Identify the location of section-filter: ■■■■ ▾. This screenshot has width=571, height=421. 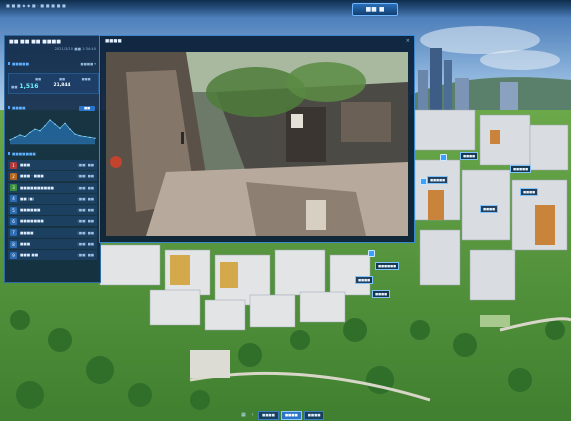
(88, 64).